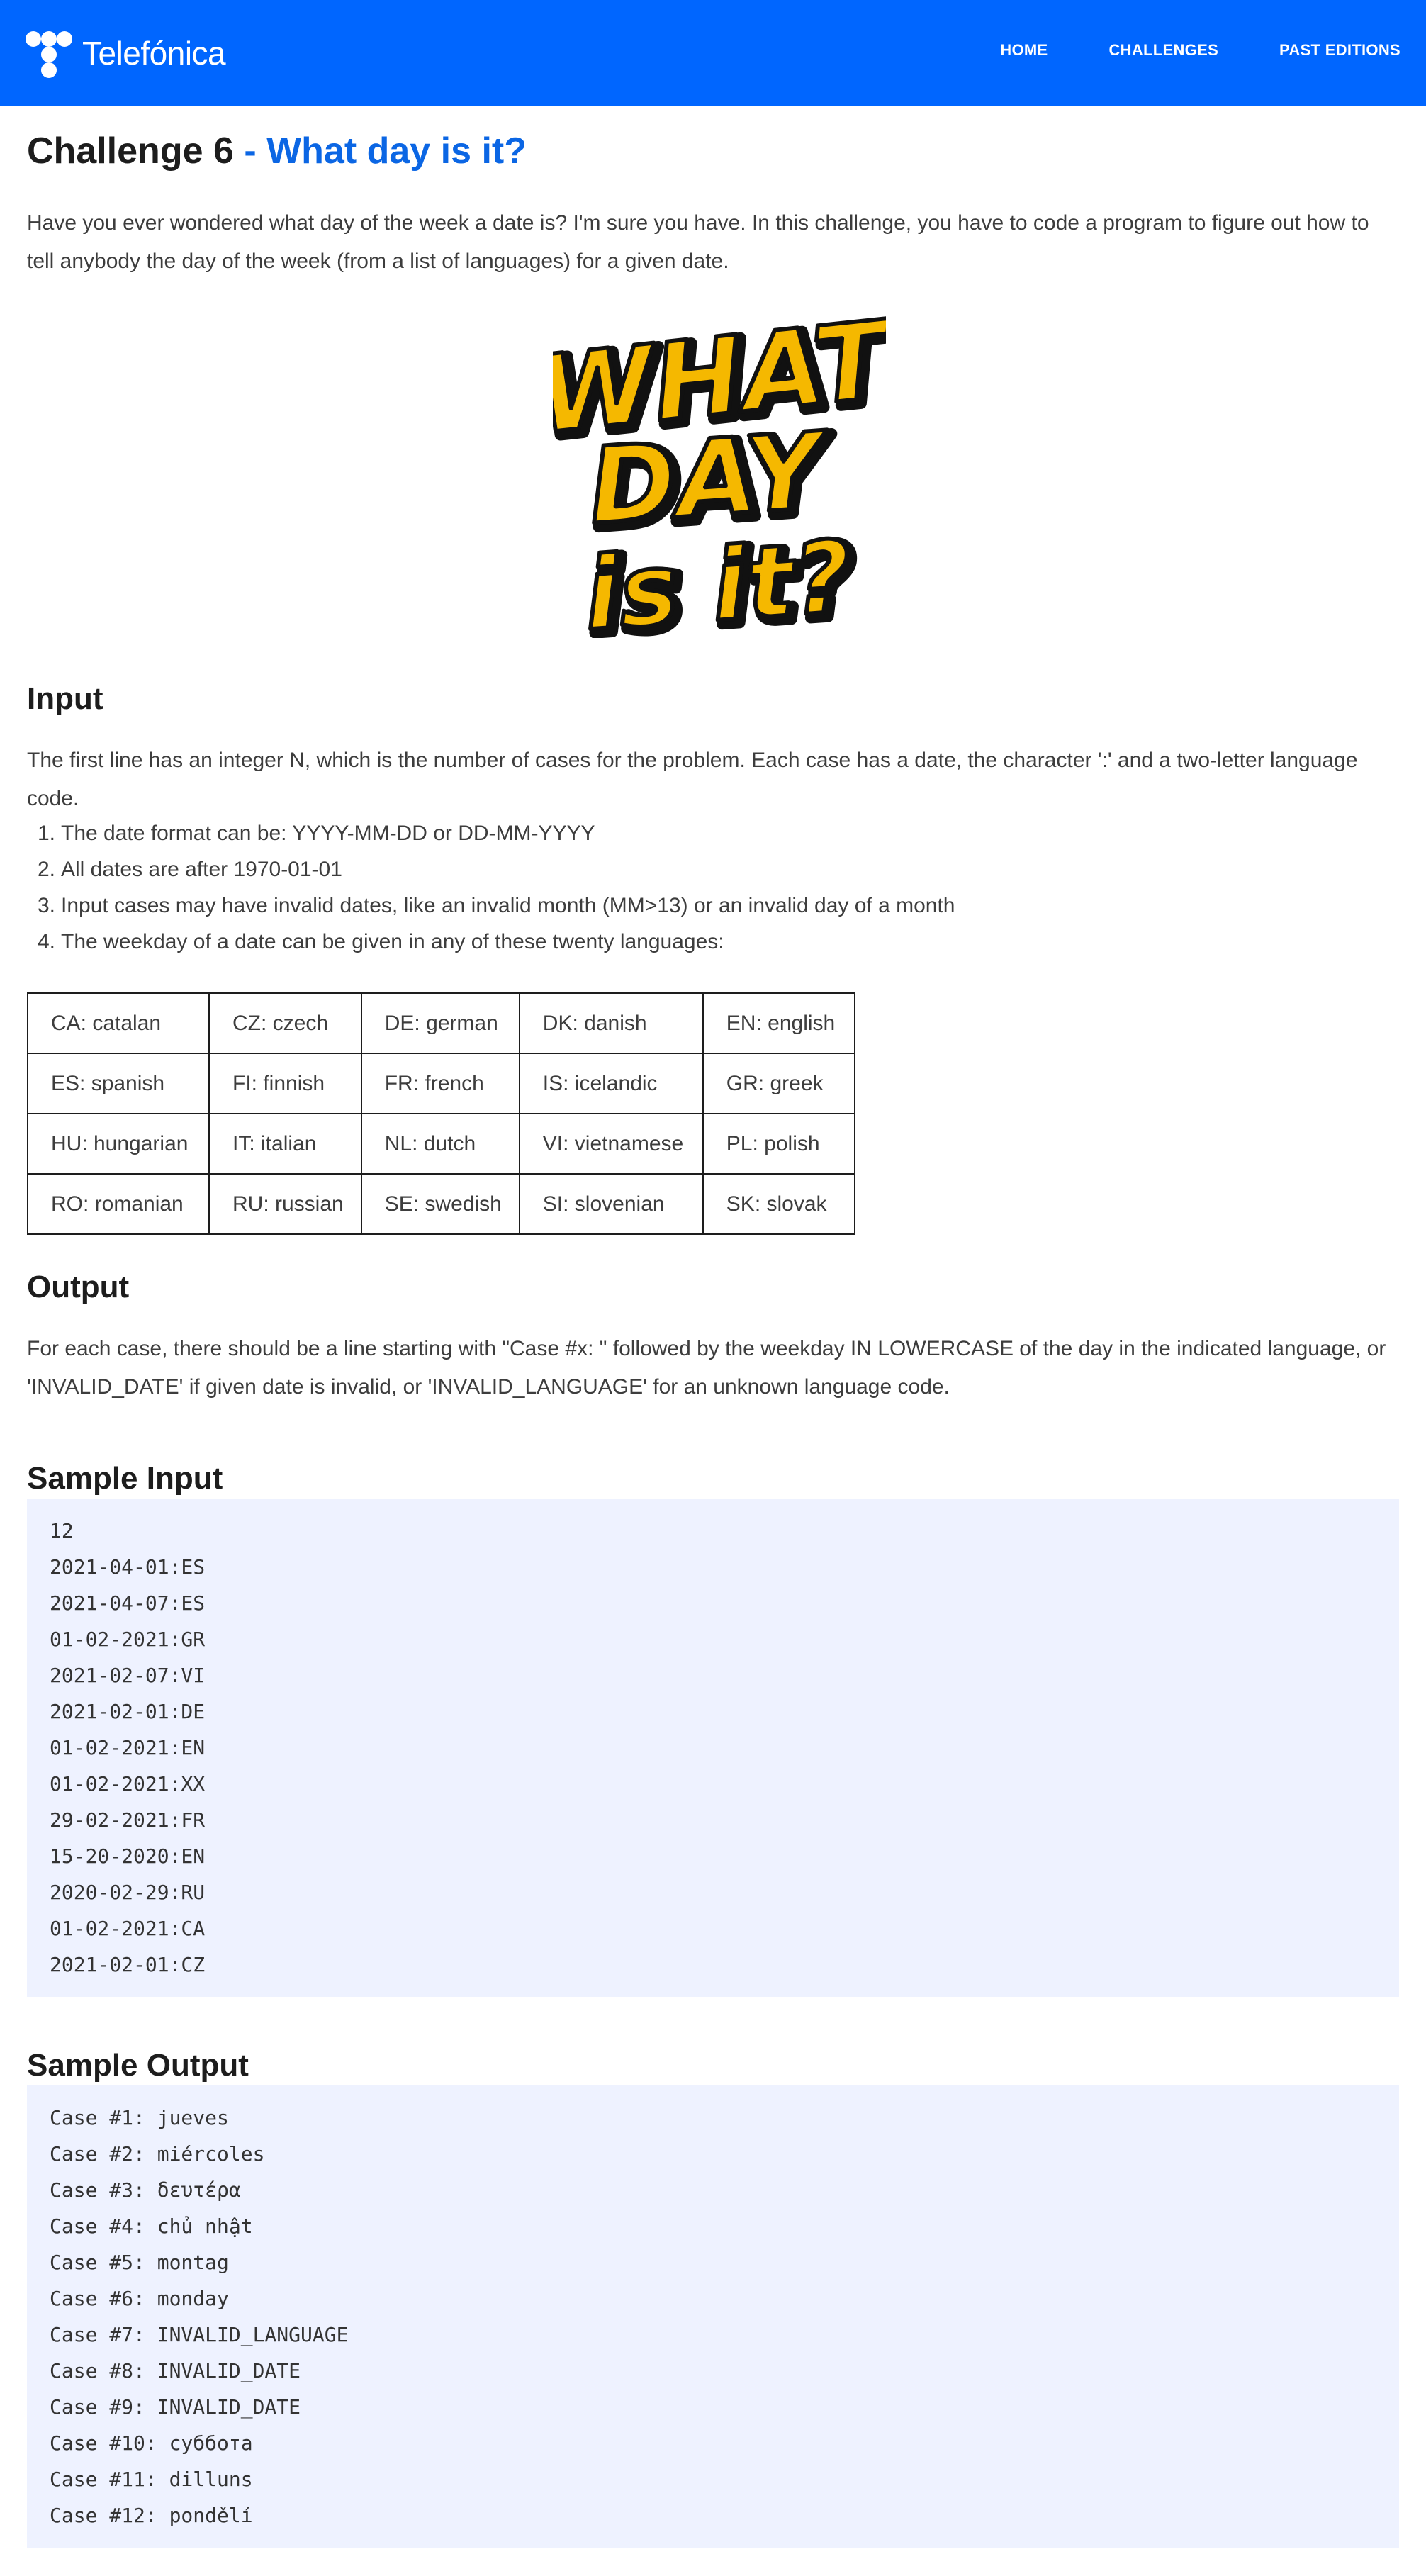 This screenshot has width=1426, height=2576. What do you see at coordinates (154, 54) in the screenshot?
I see `brand-name: Telefónica` at bounding box center [154, 54].